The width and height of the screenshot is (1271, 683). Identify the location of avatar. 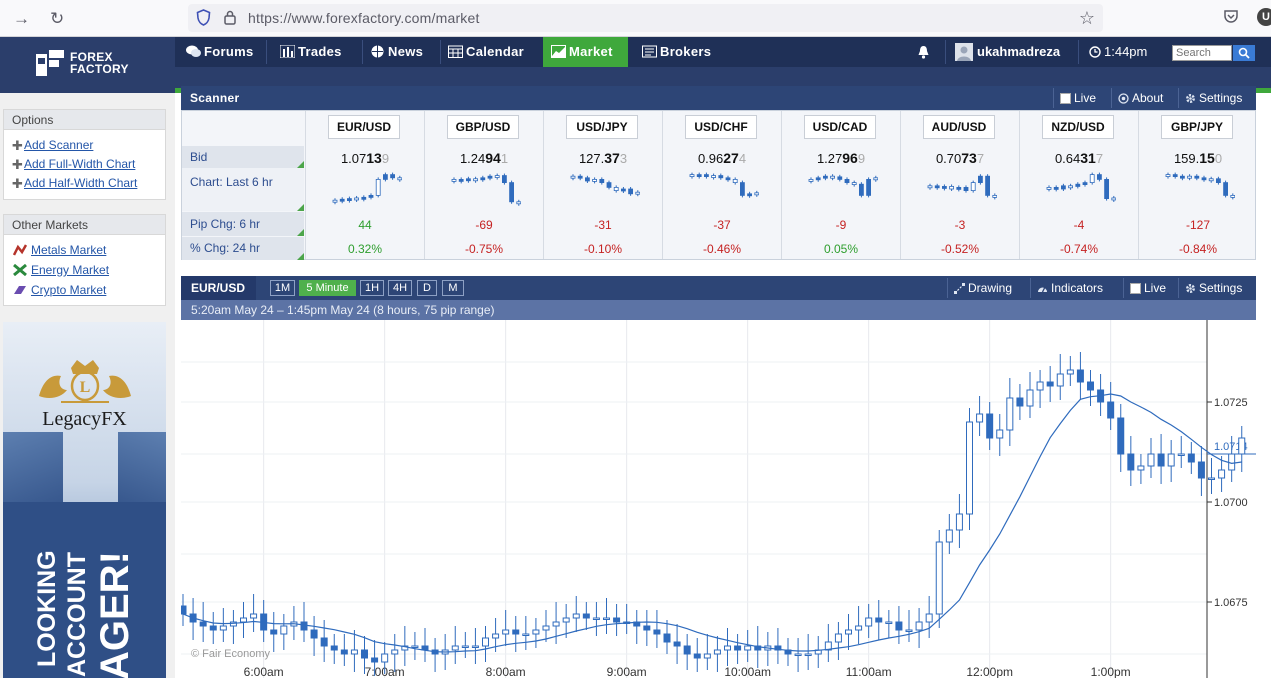
(964, 52).